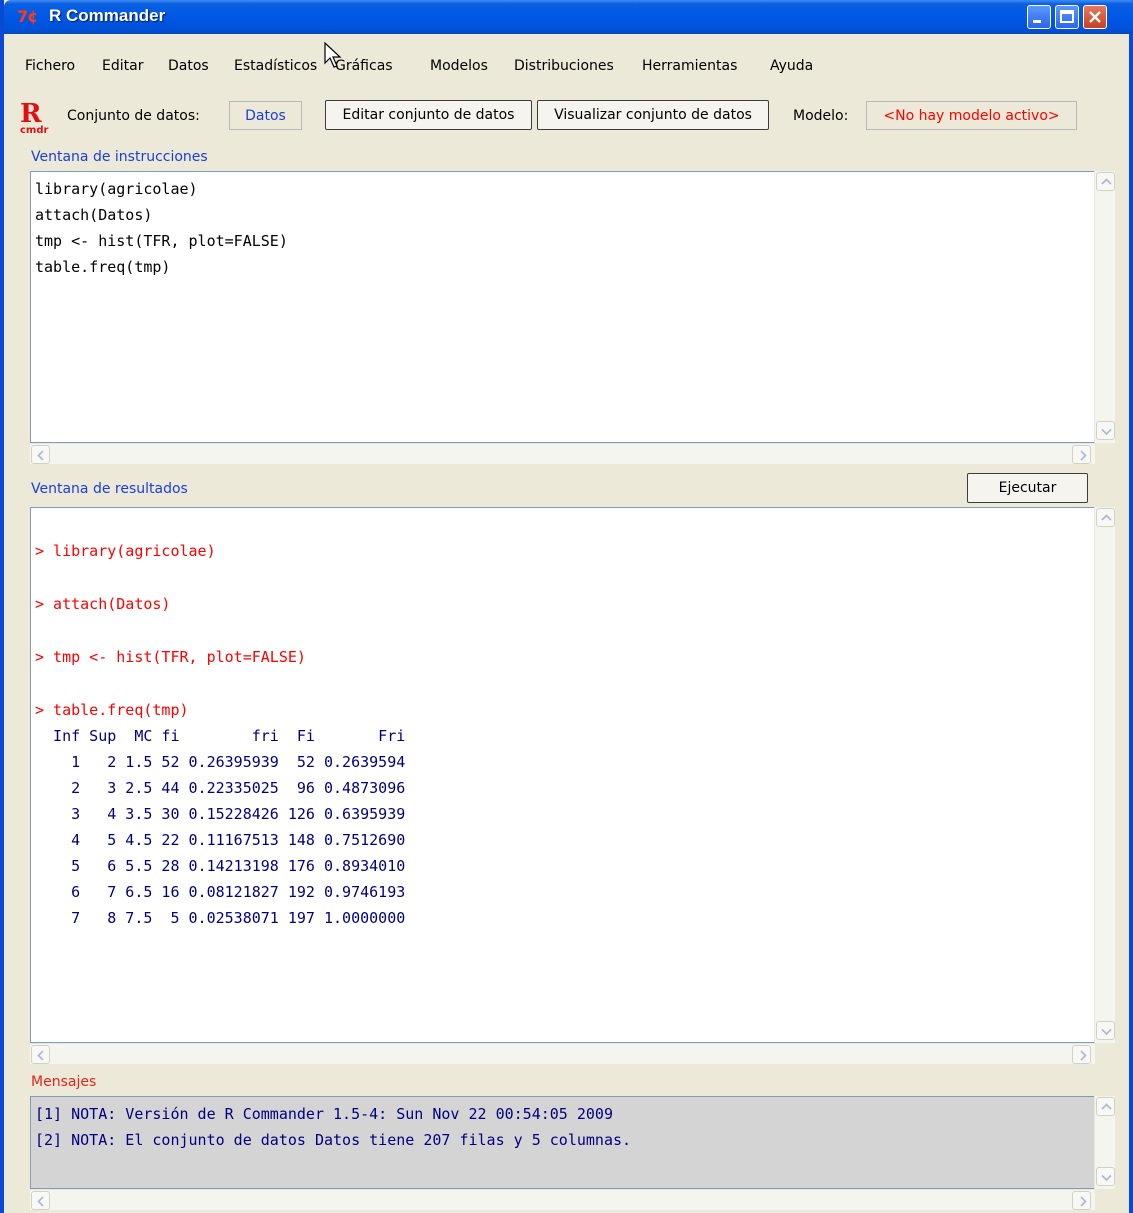 This screenshot has height=1213, width=1133. I want to click on app-icon: 7¢, so click(27, 16).